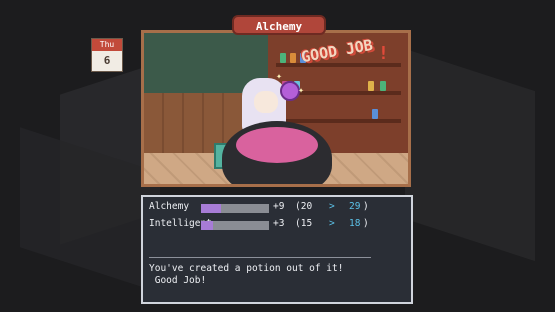 The width and height of the screenshot is (555, 312). I want to click on stat-new-value: 18, so click(355, 223).